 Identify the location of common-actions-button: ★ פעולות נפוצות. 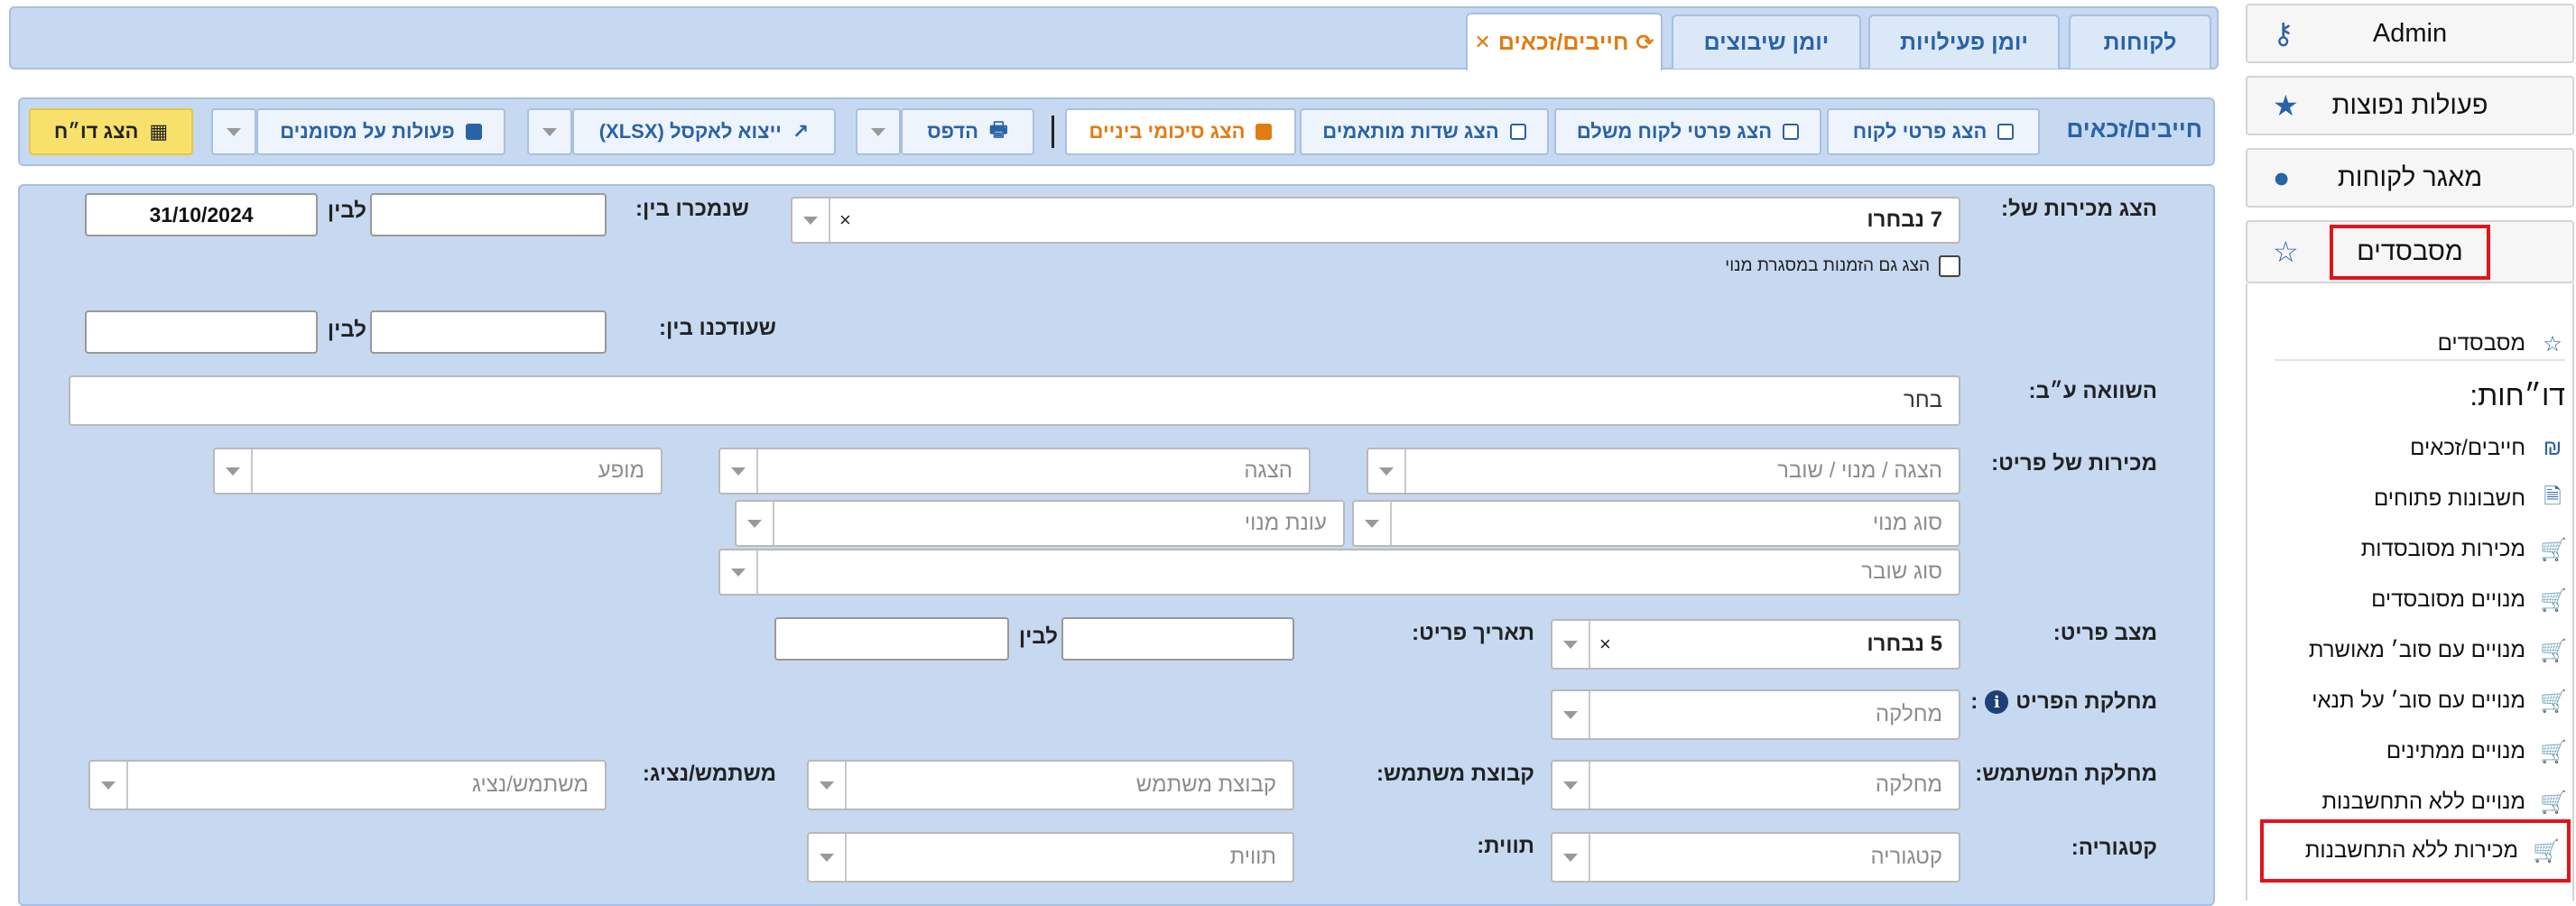
(2410, 106).